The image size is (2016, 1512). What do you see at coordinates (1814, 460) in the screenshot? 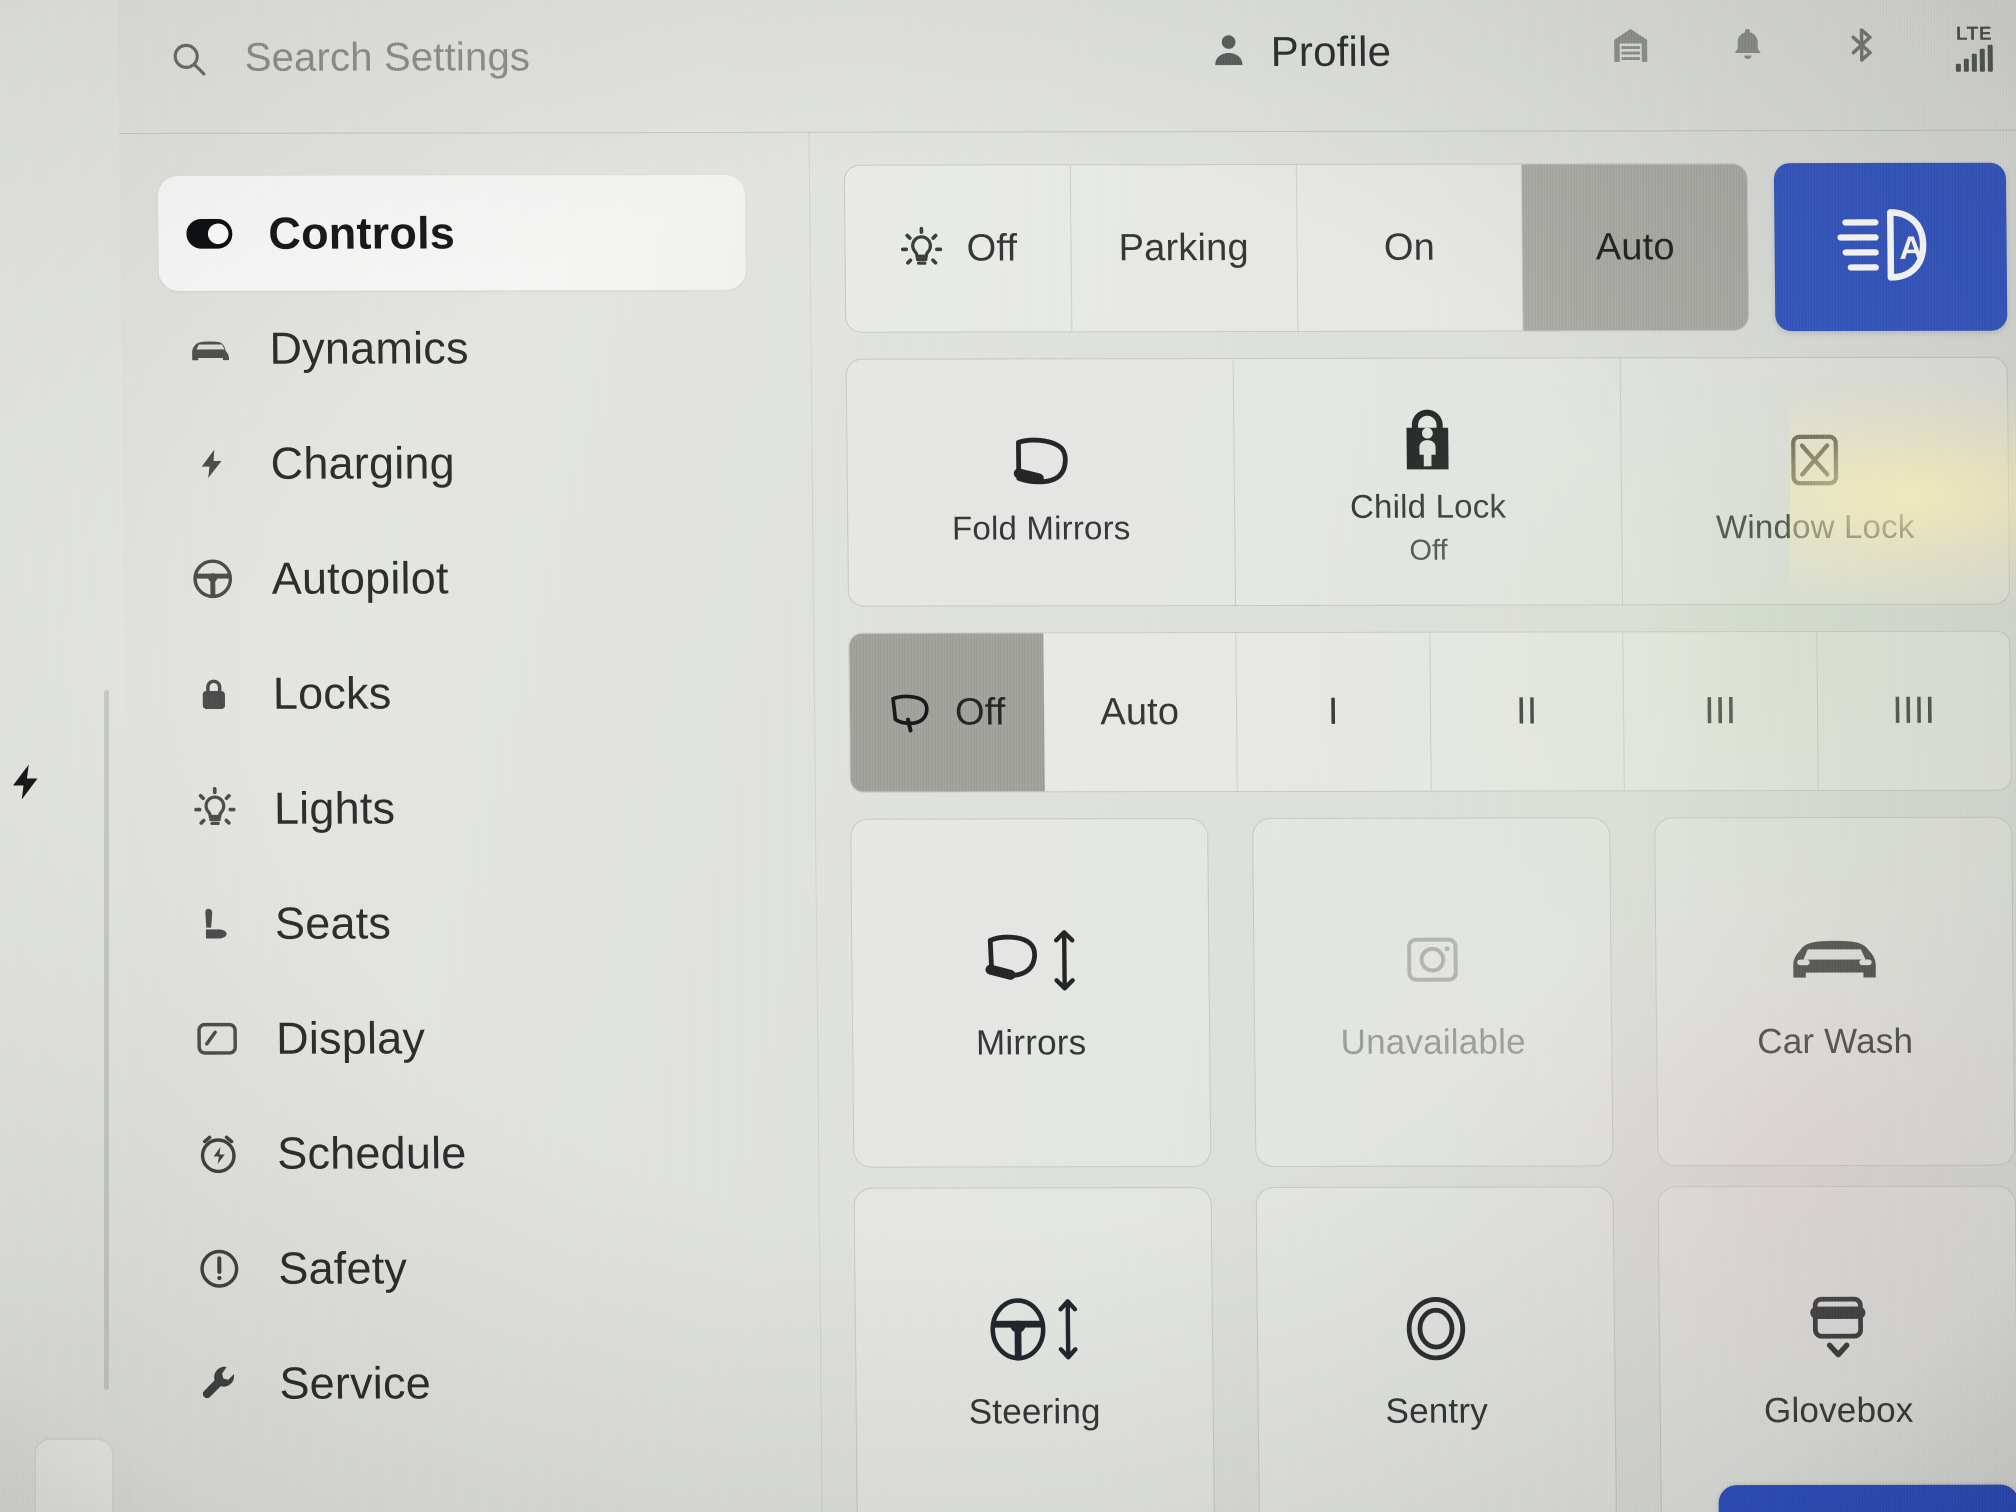
I see `window-lock-icon` at bounding box center [1814, 460].